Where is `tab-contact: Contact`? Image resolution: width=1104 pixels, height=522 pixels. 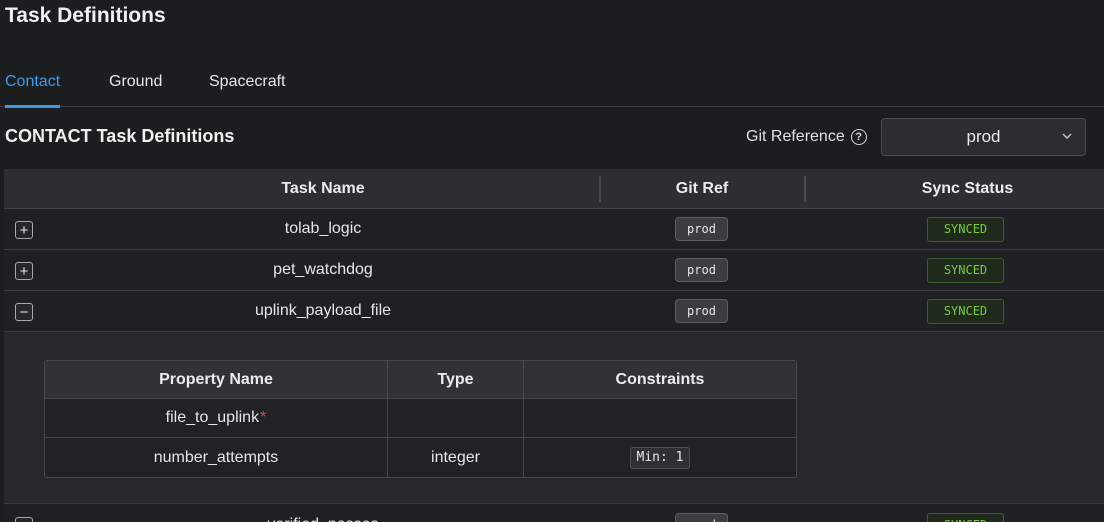 tab-contact: Contact is located at coordinates (33, 85).